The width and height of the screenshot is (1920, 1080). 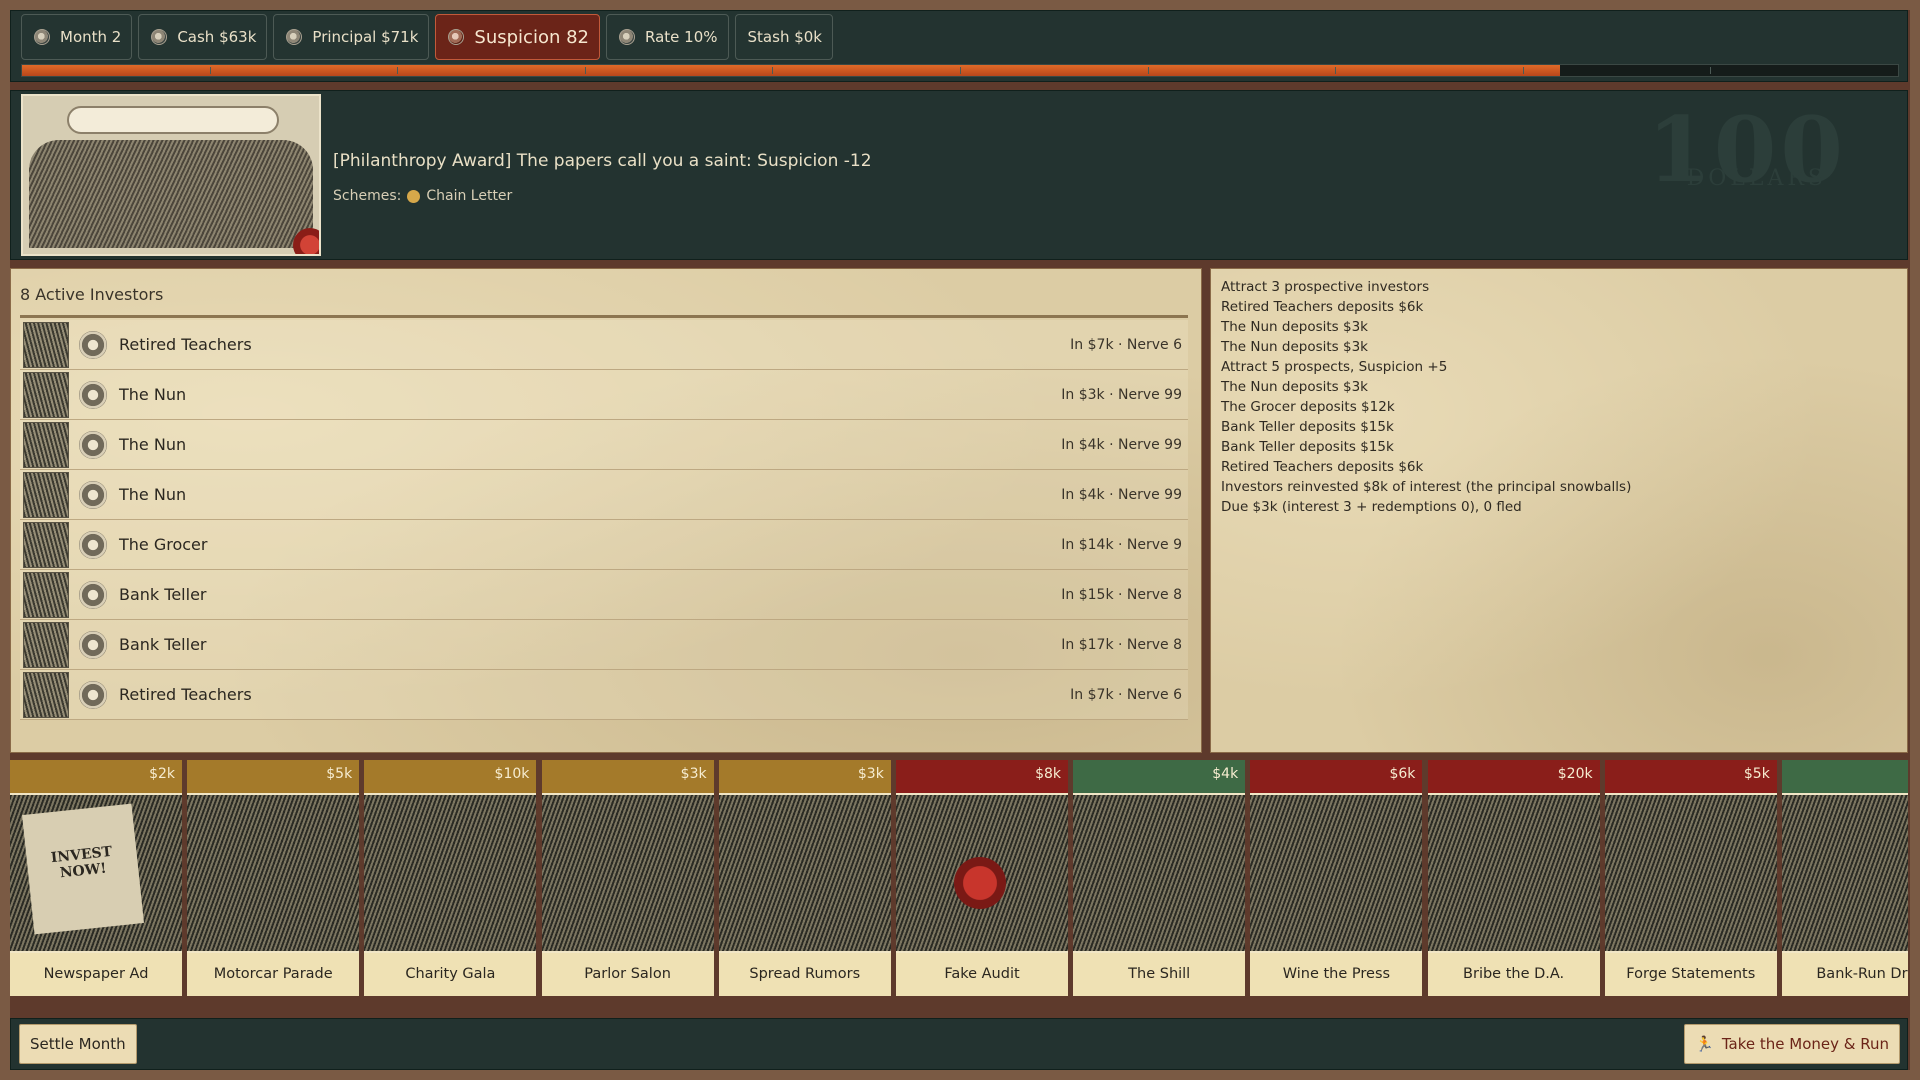 I want to click on scheme-card-name: Wine the Press, so click(x=1336, y=973).